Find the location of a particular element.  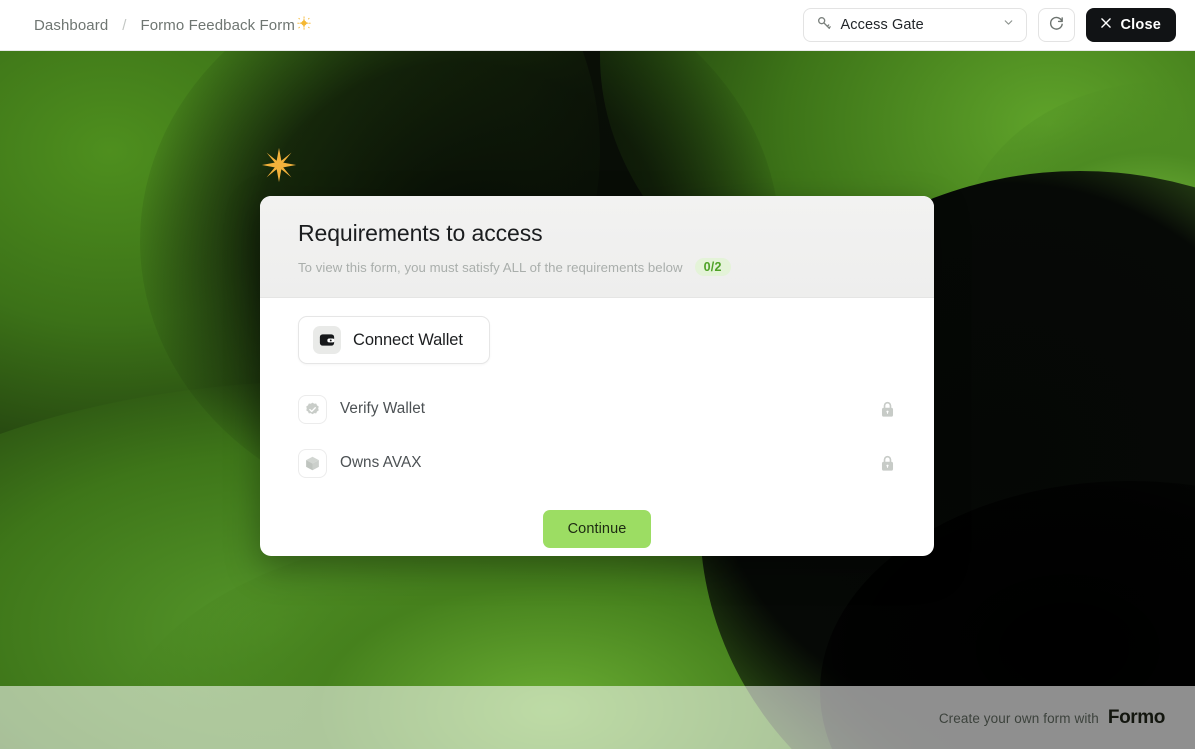

refresh-button is located at coordinates (1056, 25).